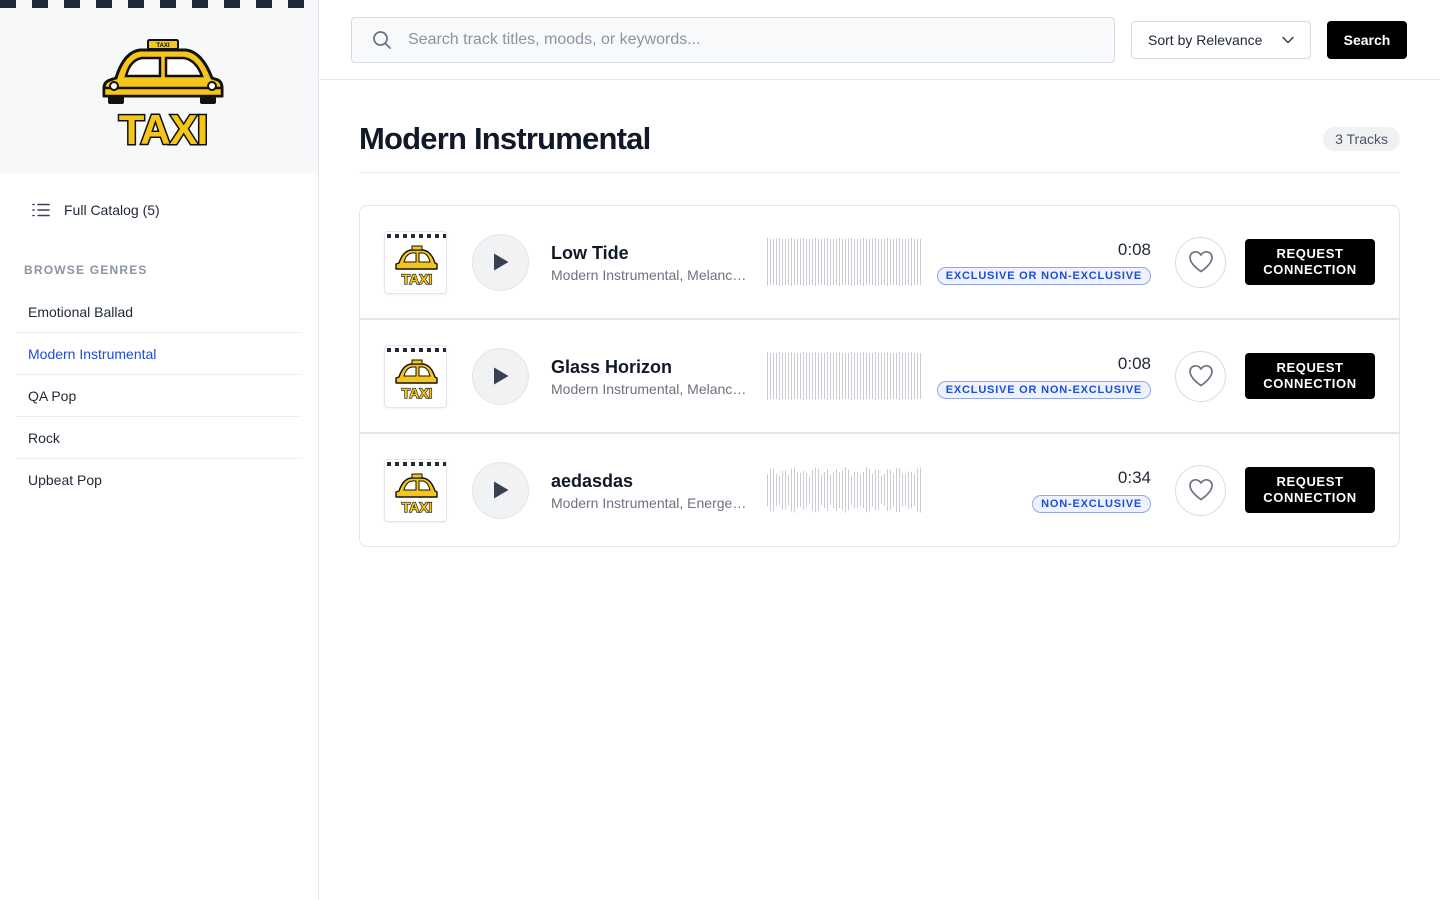  What do you see at coordinates (505, 138) in the screenshot?
I see `page-title: Modern Instrumental` at bounding box center [505, 138].